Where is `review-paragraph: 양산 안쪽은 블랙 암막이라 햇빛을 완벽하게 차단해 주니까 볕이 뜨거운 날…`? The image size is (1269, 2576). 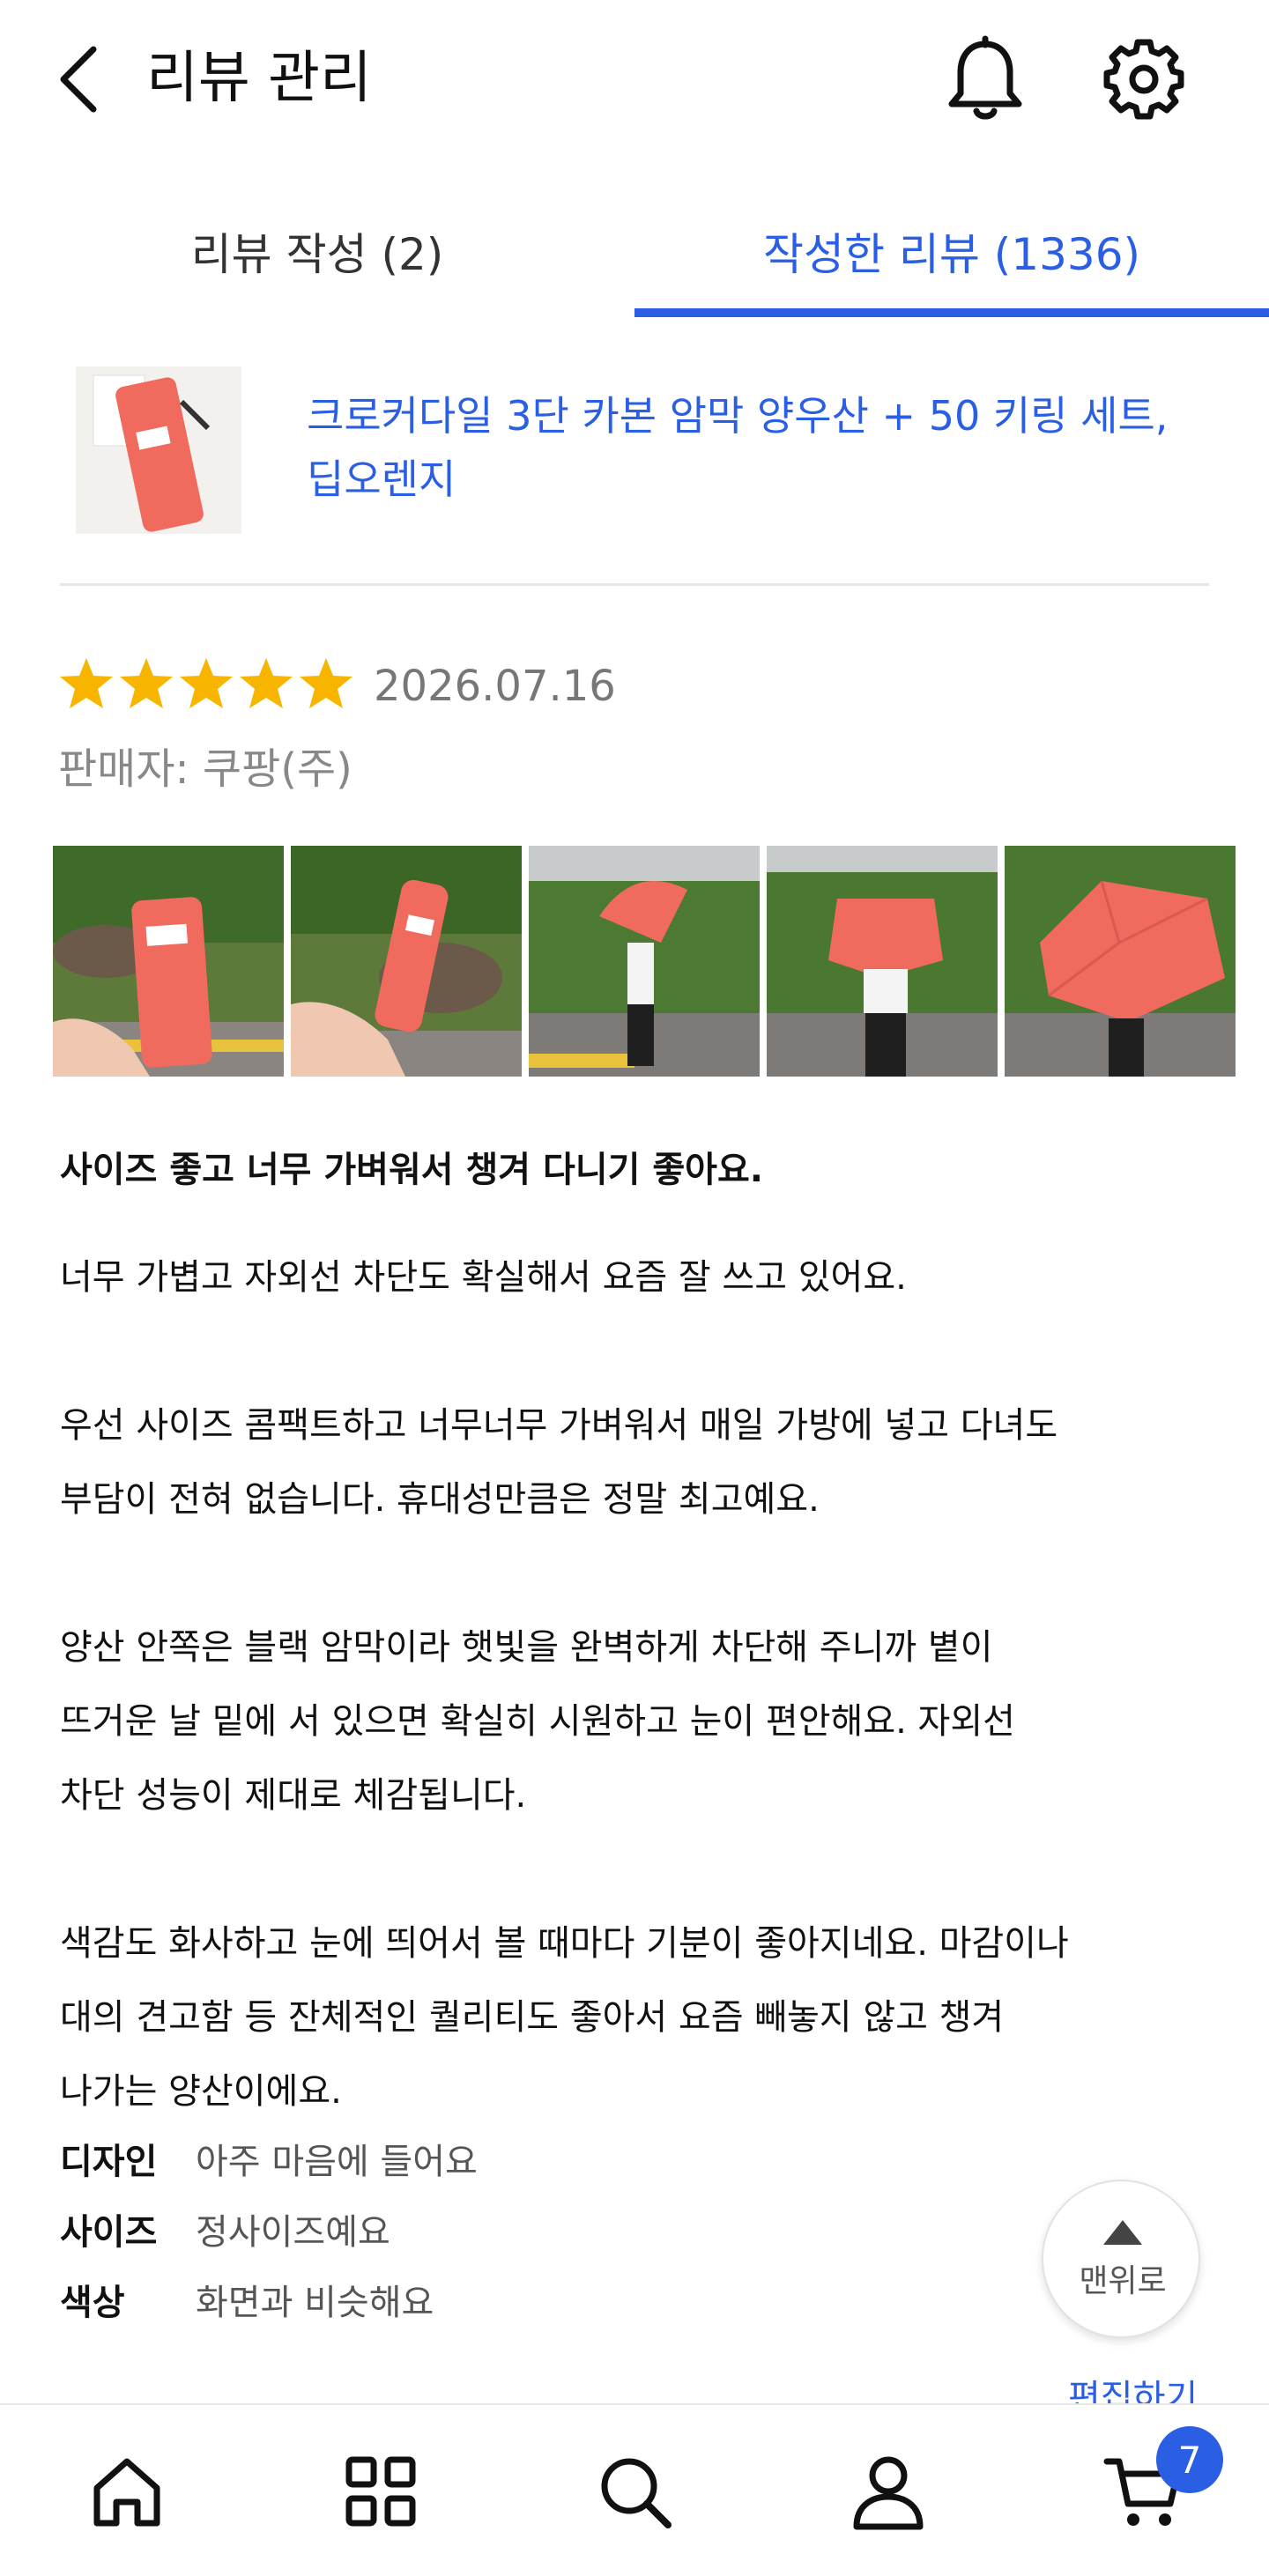
review-paragraph: 양산 안쪽은 블랙 암막이라 햇빛을 완벽하게 차단해 주니까 볕이 뜨거운 날… is located at coordinates (538, 1722).